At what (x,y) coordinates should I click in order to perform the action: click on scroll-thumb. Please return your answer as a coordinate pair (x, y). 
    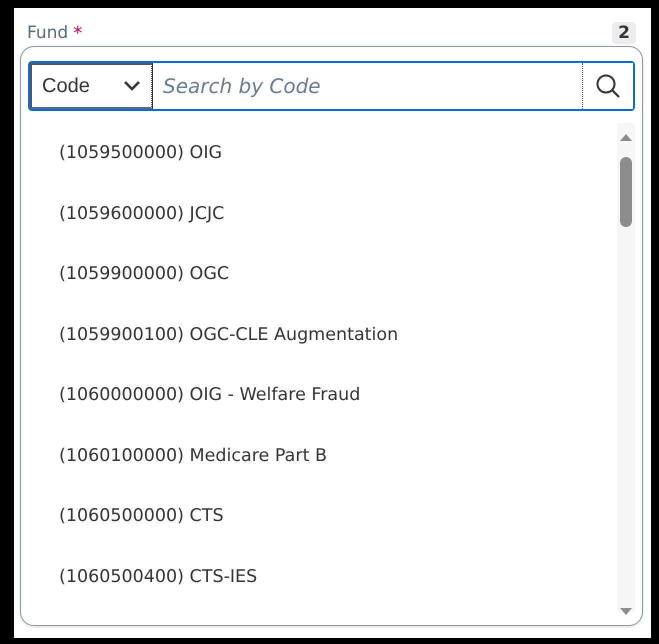
    Looking at the image, I should click on (626, 192).